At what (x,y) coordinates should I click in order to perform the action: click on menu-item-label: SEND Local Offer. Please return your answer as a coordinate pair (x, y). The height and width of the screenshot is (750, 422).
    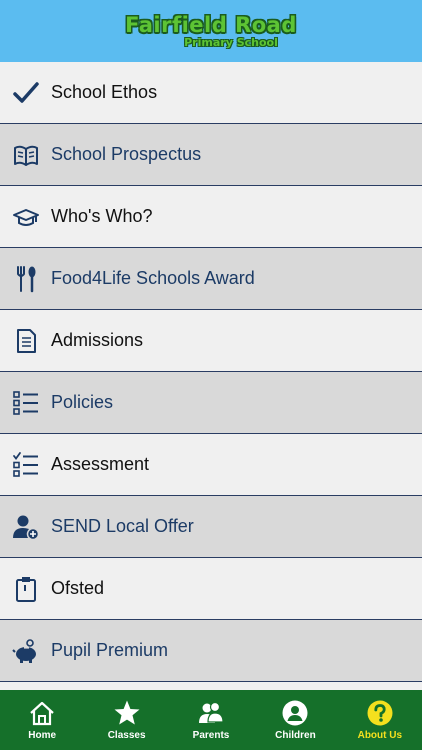
    Looking at the image, I should click on (122, 526).